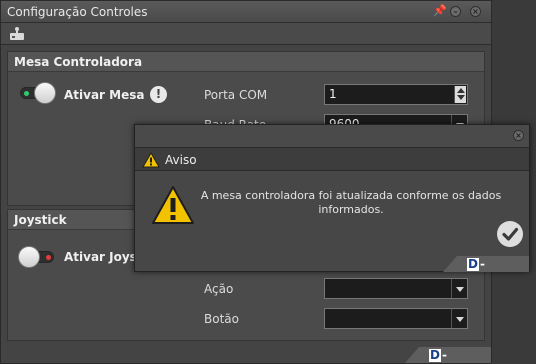 This screenshot has width=536, height=364. What do you see at coordinates (48, 257) in the screenshot?
I see `led-off-icon` at bounding box center [48, 257].